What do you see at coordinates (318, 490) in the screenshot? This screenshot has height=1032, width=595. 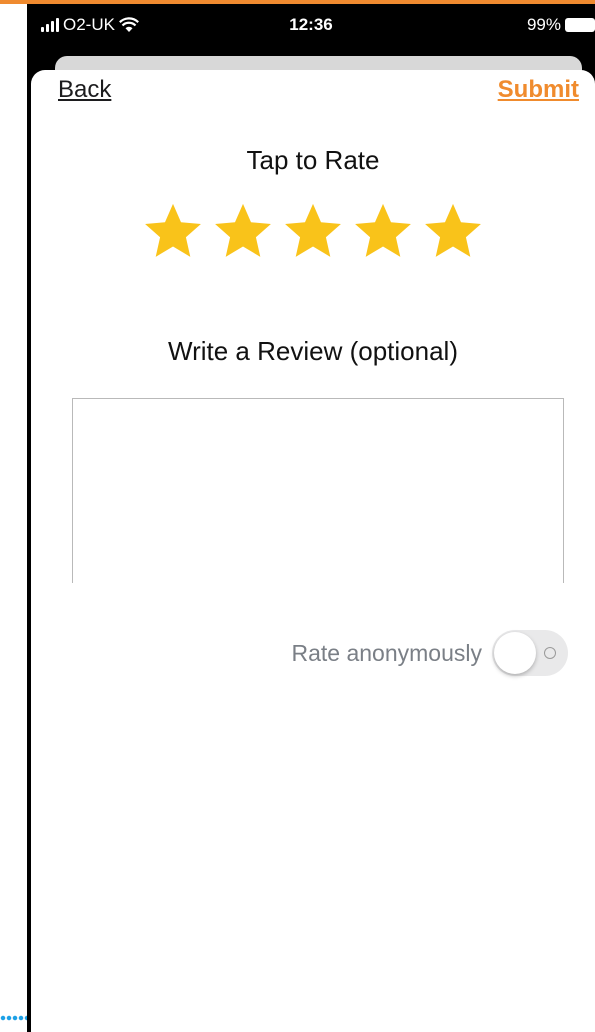 I see `review-textarea` at bounding box center [318, 490].